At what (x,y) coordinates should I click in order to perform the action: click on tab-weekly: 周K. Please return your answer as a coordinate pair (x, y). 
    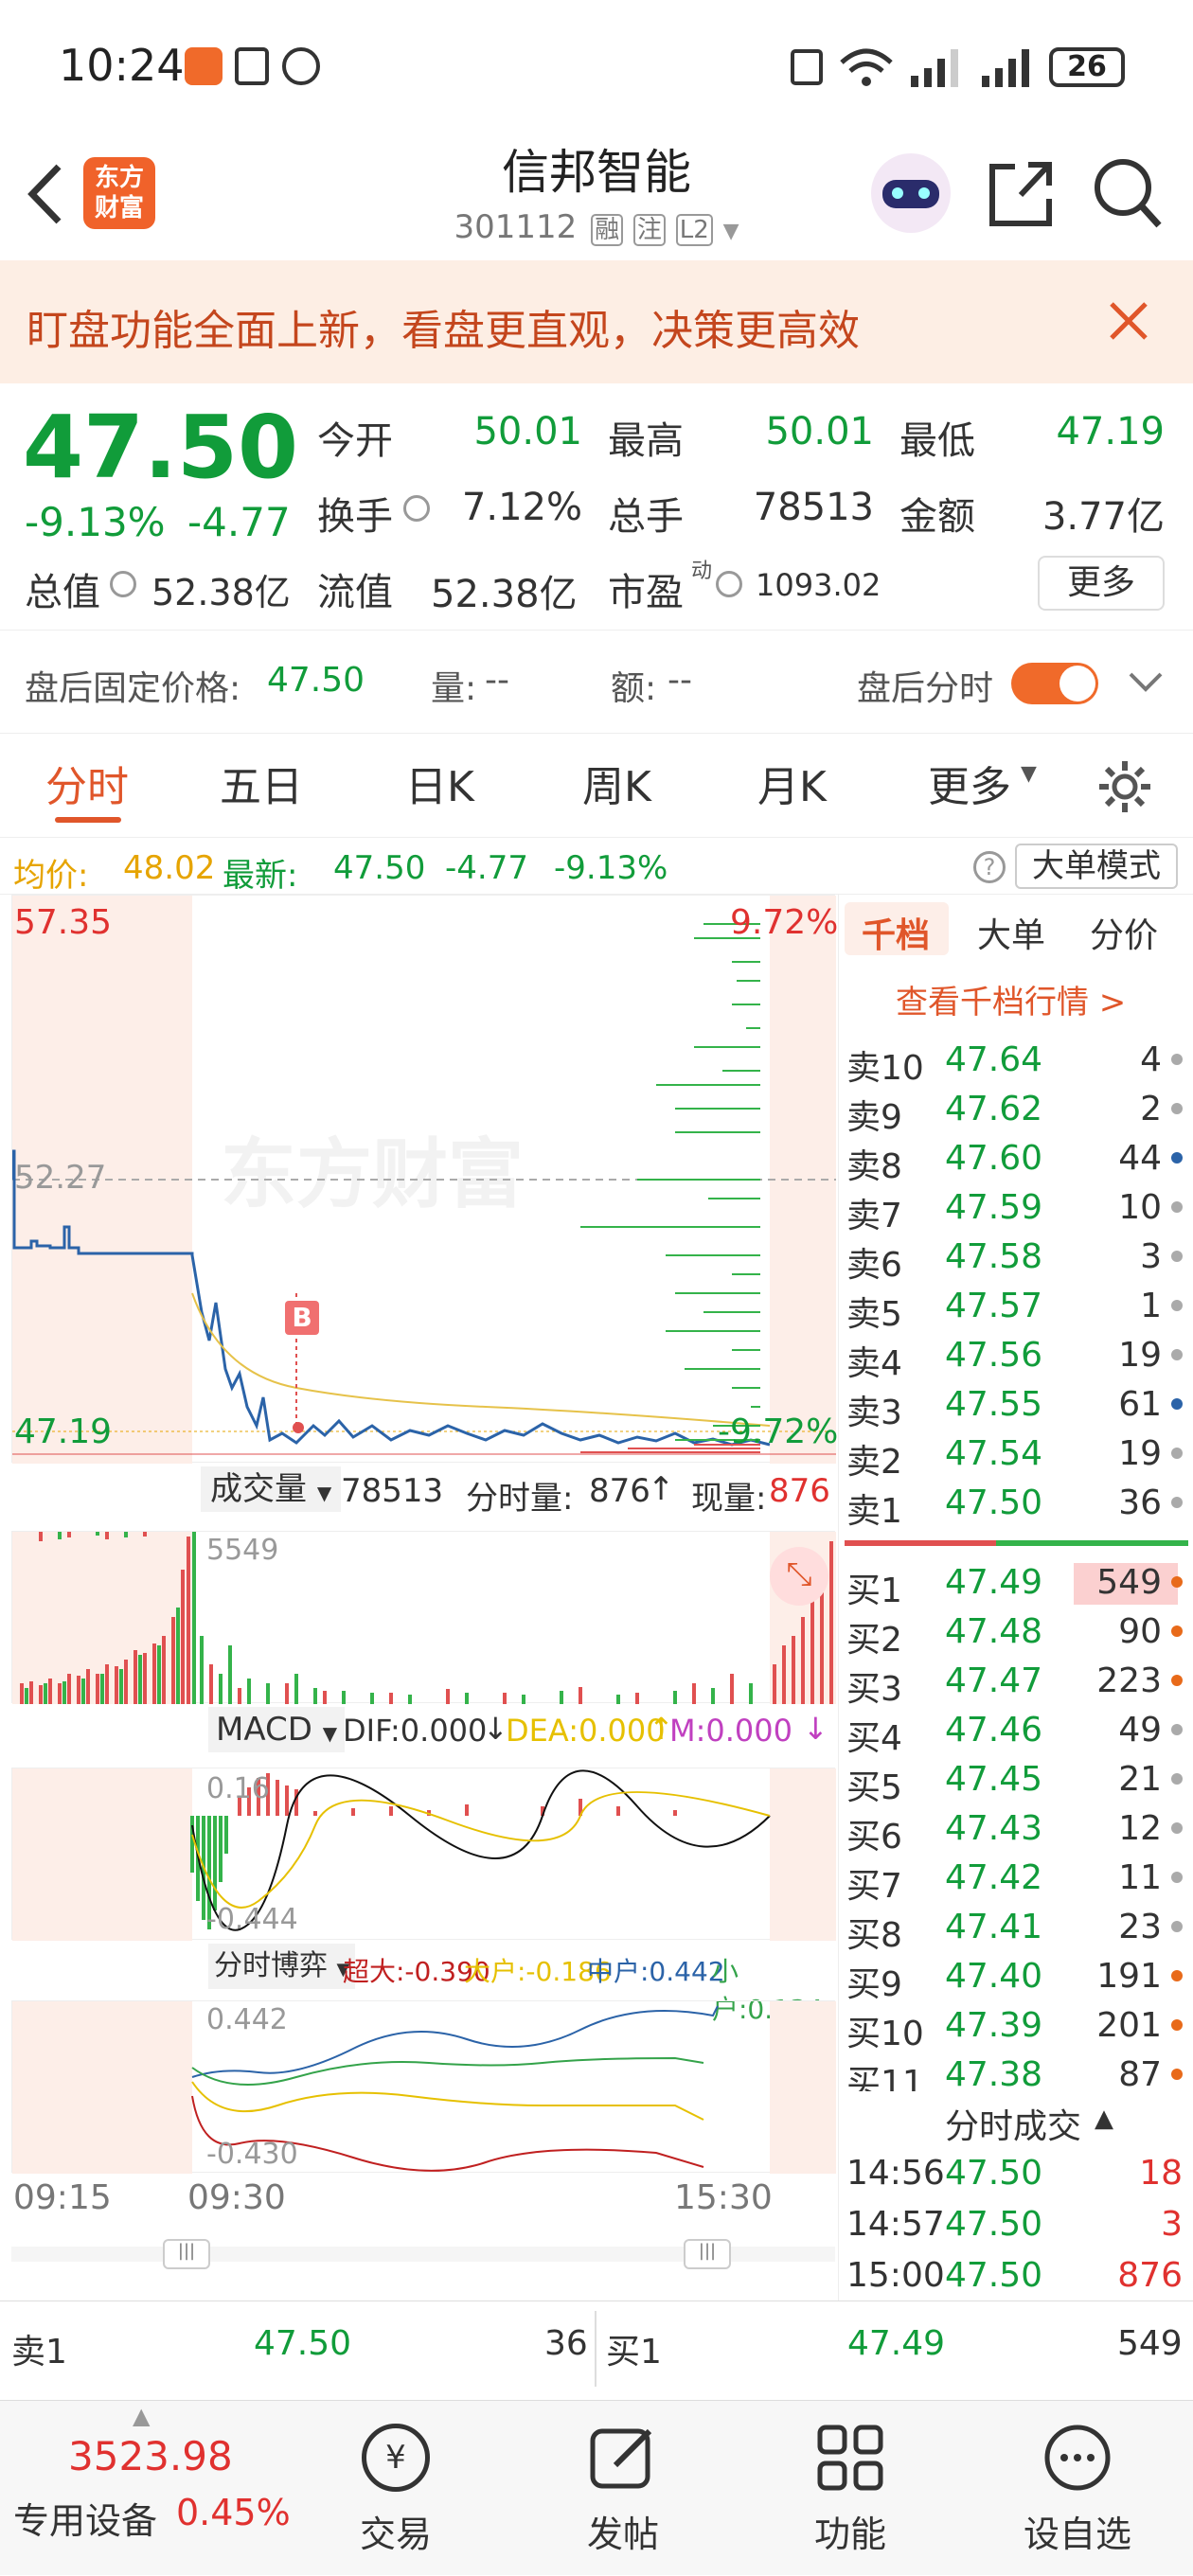
    Looking at the image, I should click on (616, 783).